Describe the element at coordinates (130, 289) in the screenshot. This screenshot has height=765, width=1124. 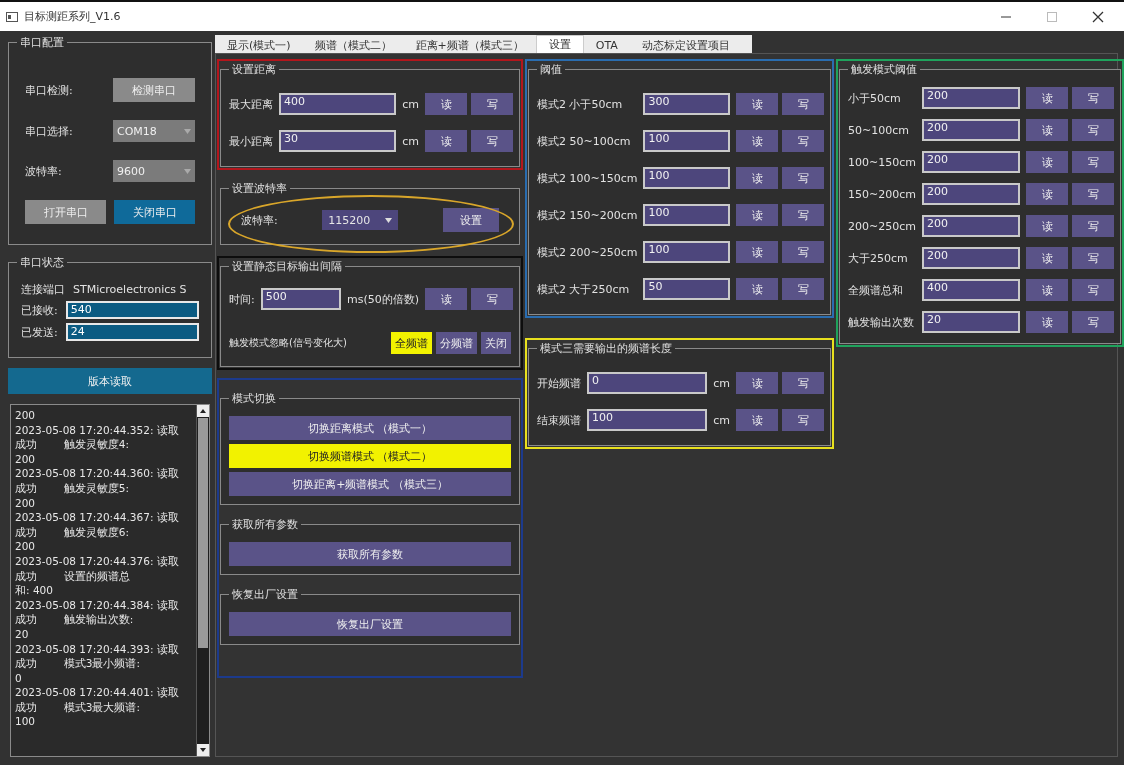
I see `port-name: STMicroelectronics S` at that location.